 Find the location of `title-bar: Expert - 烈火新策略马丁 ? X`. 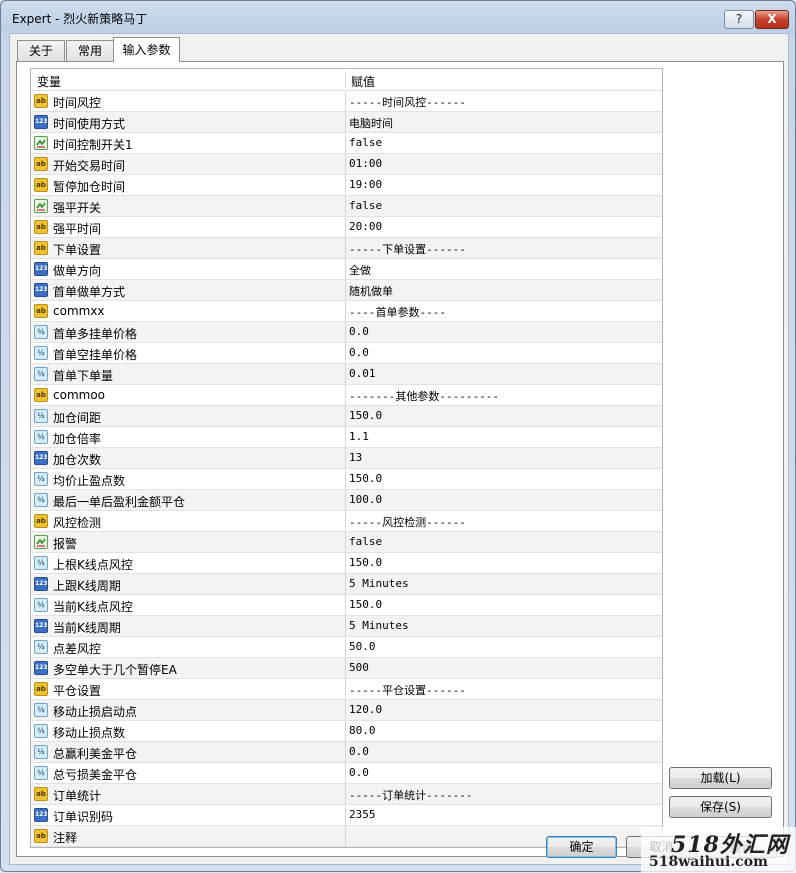

title-bar: Expert - 烈火新策略马丁 ? X is located at coordinates (398, 16).